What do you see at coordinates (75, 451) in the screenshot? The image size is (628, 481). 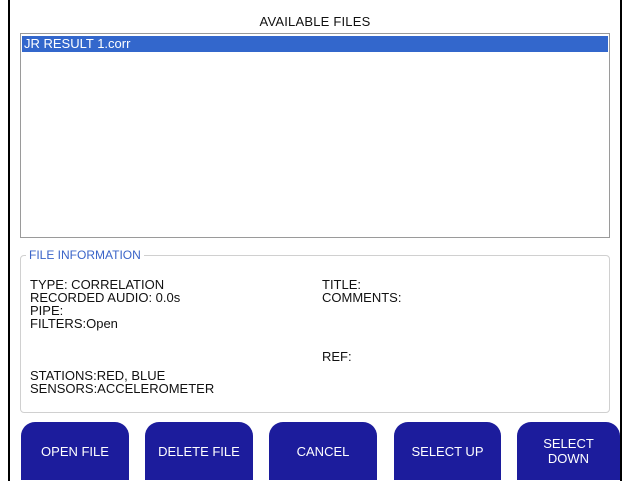 I see `open-file-button: OPEN FILE` at bounding box center [75, 451].